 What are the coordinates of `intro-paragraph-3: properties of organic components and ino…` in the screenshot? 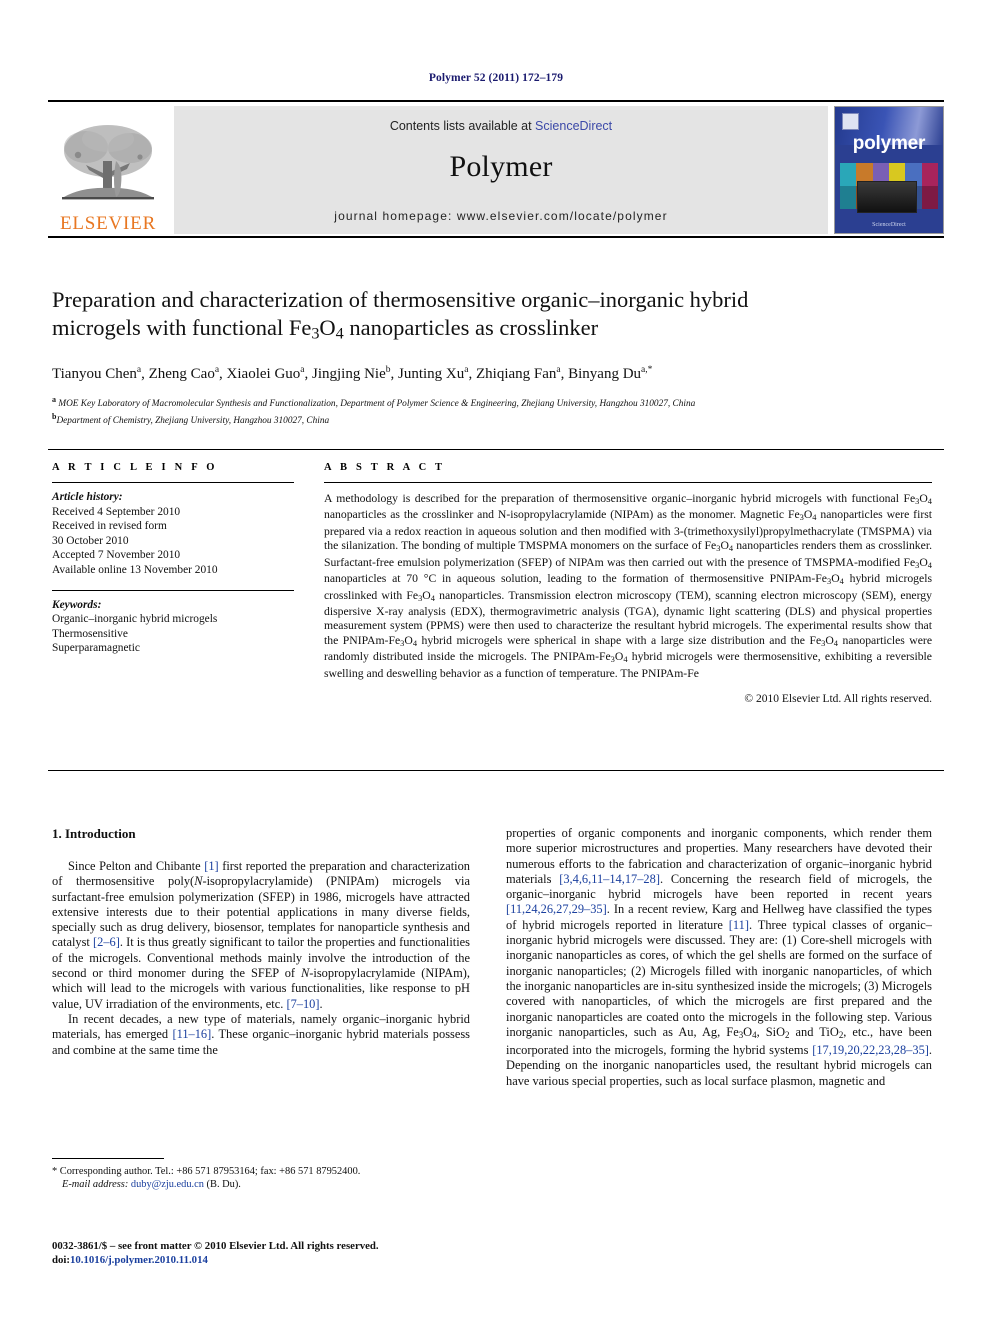 It's located at (719, 957).